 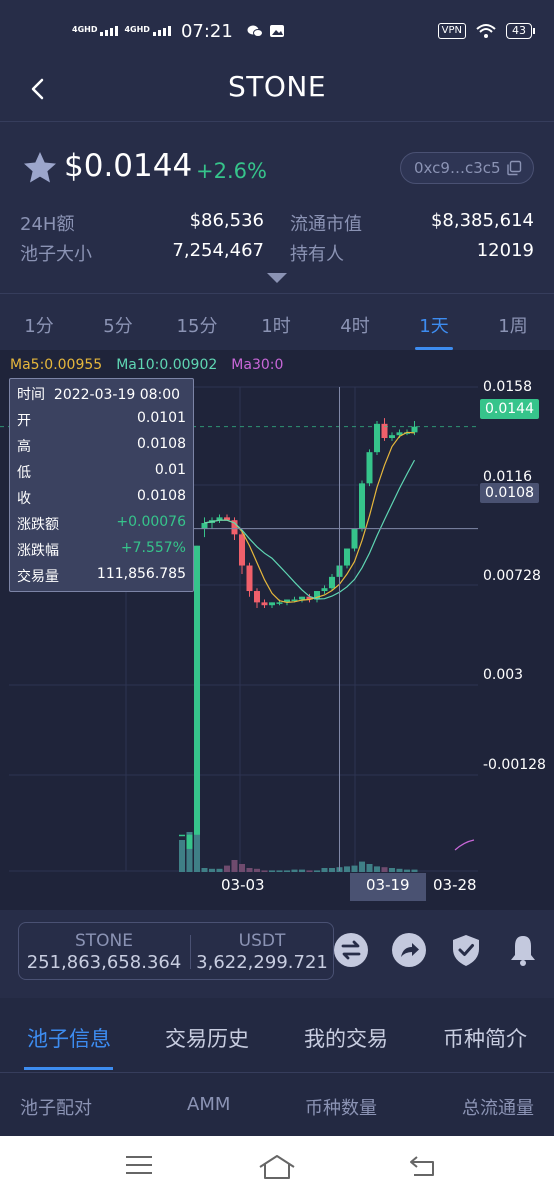 I want to click on tab-pool-info: 池子信息, so click(x=69, y=1038).